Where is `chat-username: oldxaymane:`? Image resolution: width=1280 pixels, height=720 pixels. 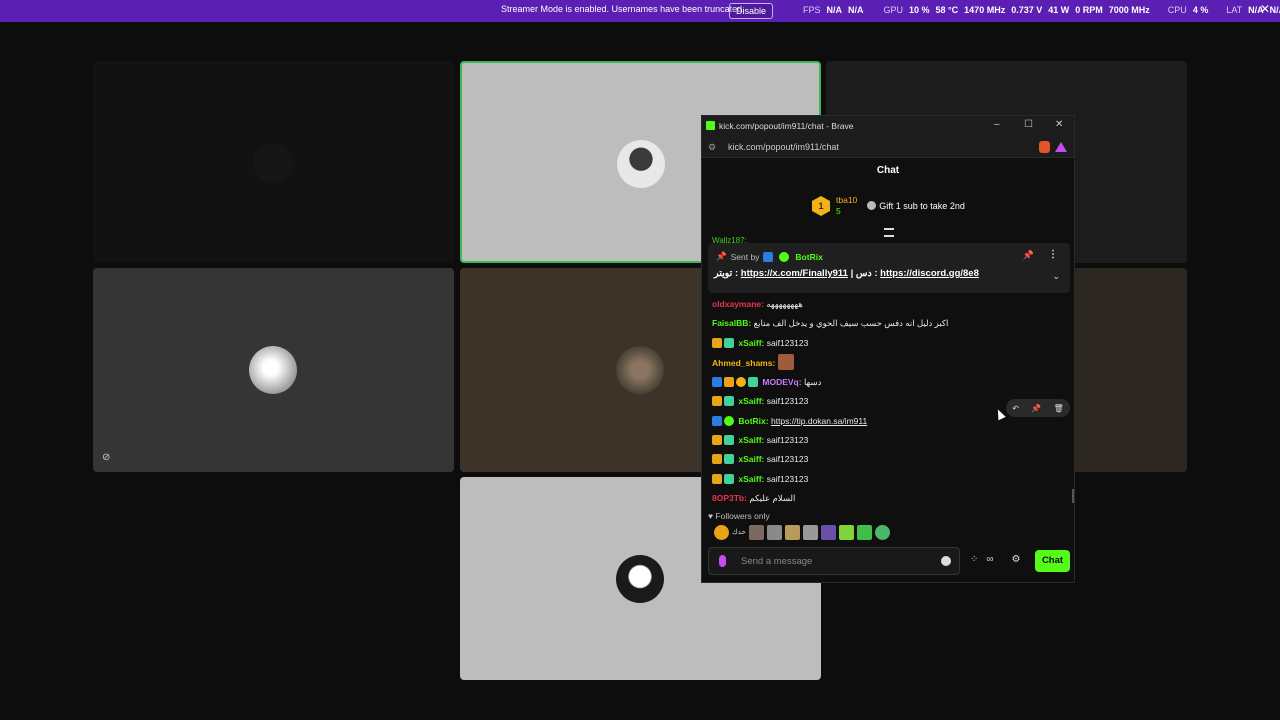 chat-username: oldxaymane: is located at coordinates (738, 304).